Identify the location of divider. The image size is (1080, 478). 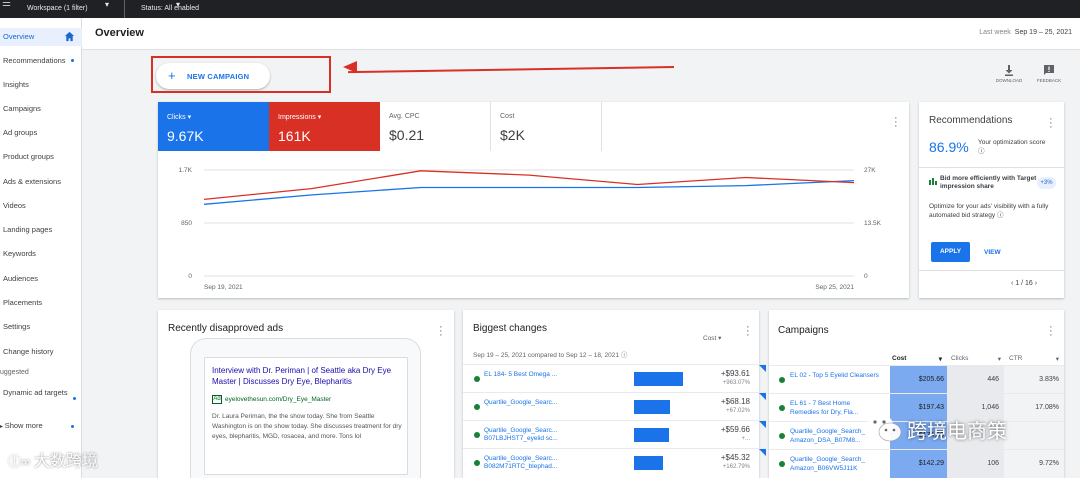
(124, 9).